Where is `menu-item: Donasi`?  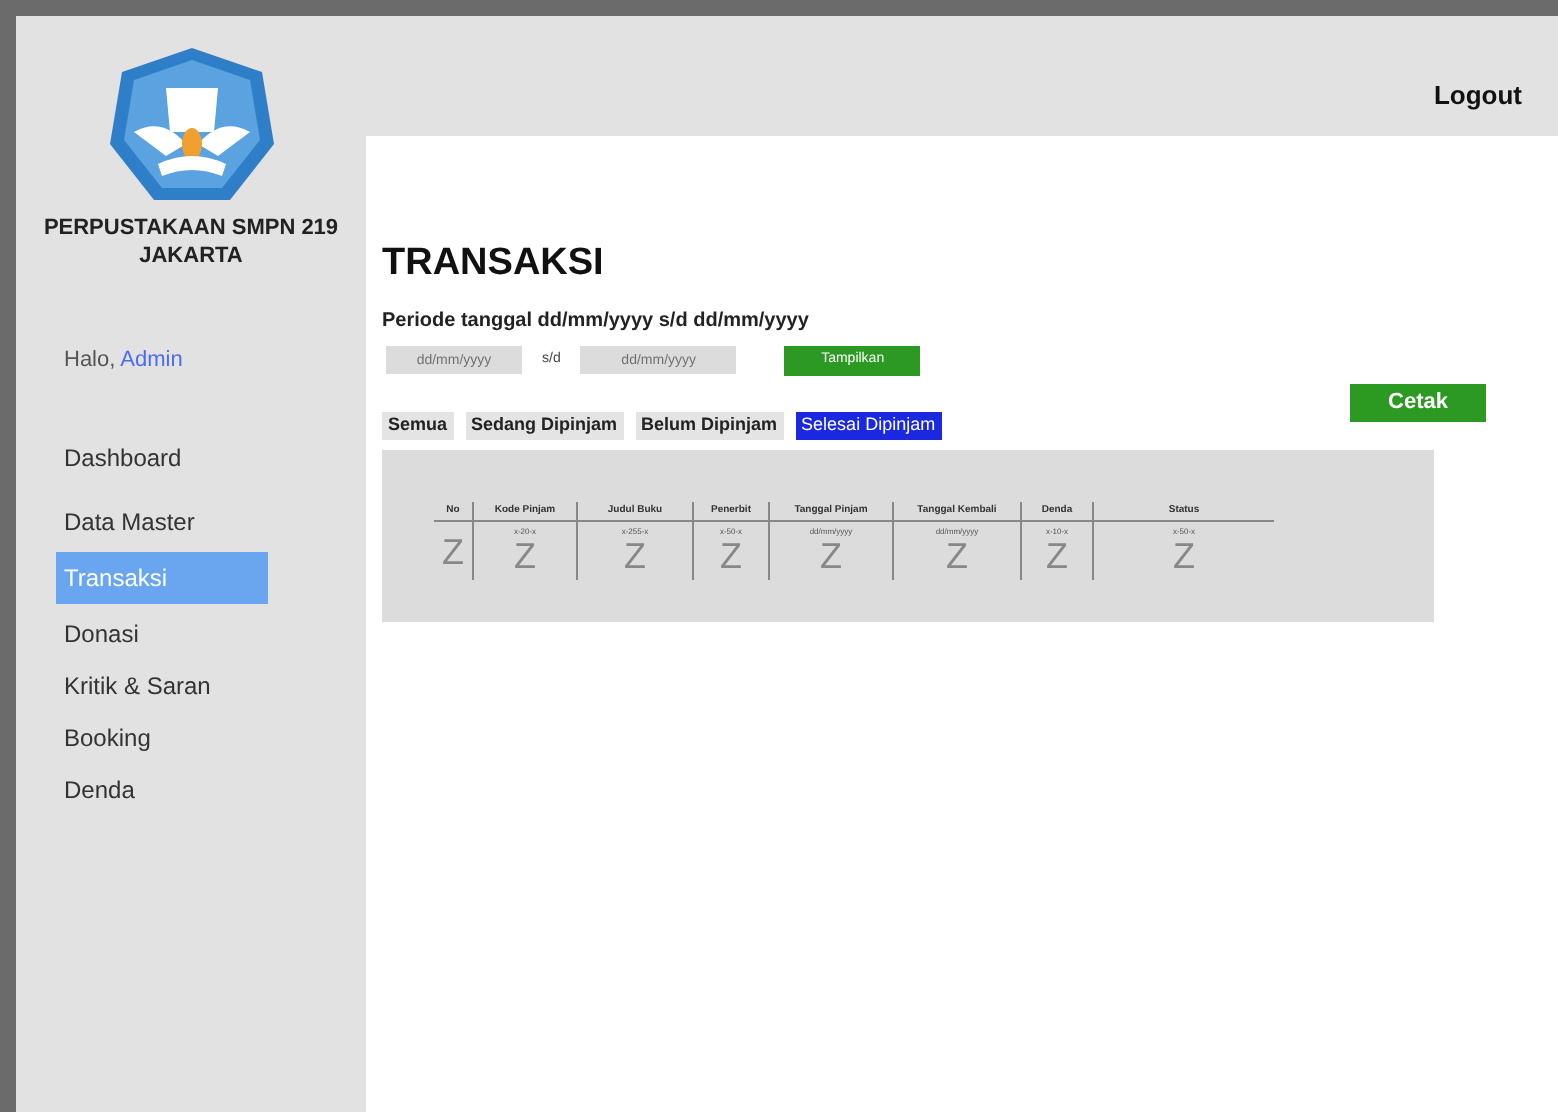
menu-item: Donasi is located at coordinates (162, 634).